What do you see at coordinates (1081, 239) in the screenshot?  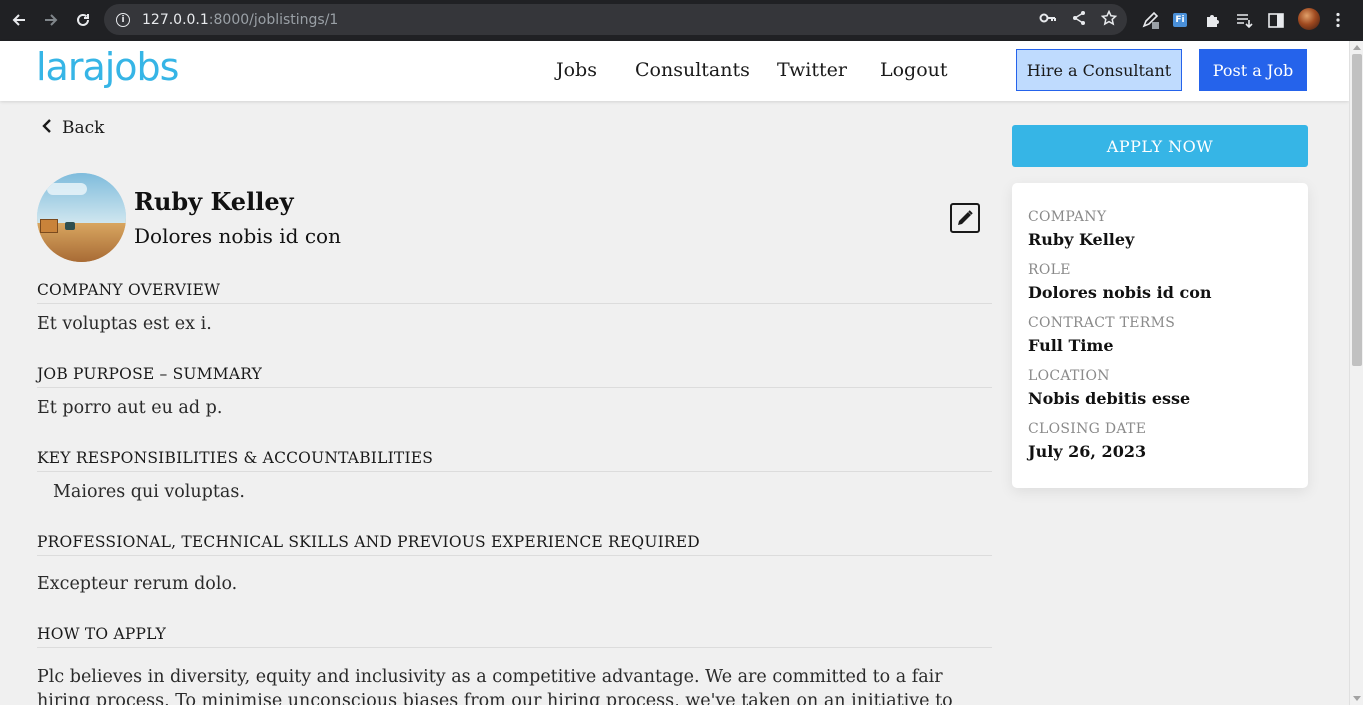 I see `detail-value-company: Ruby Kelley` at bounding box center [1081, 239].